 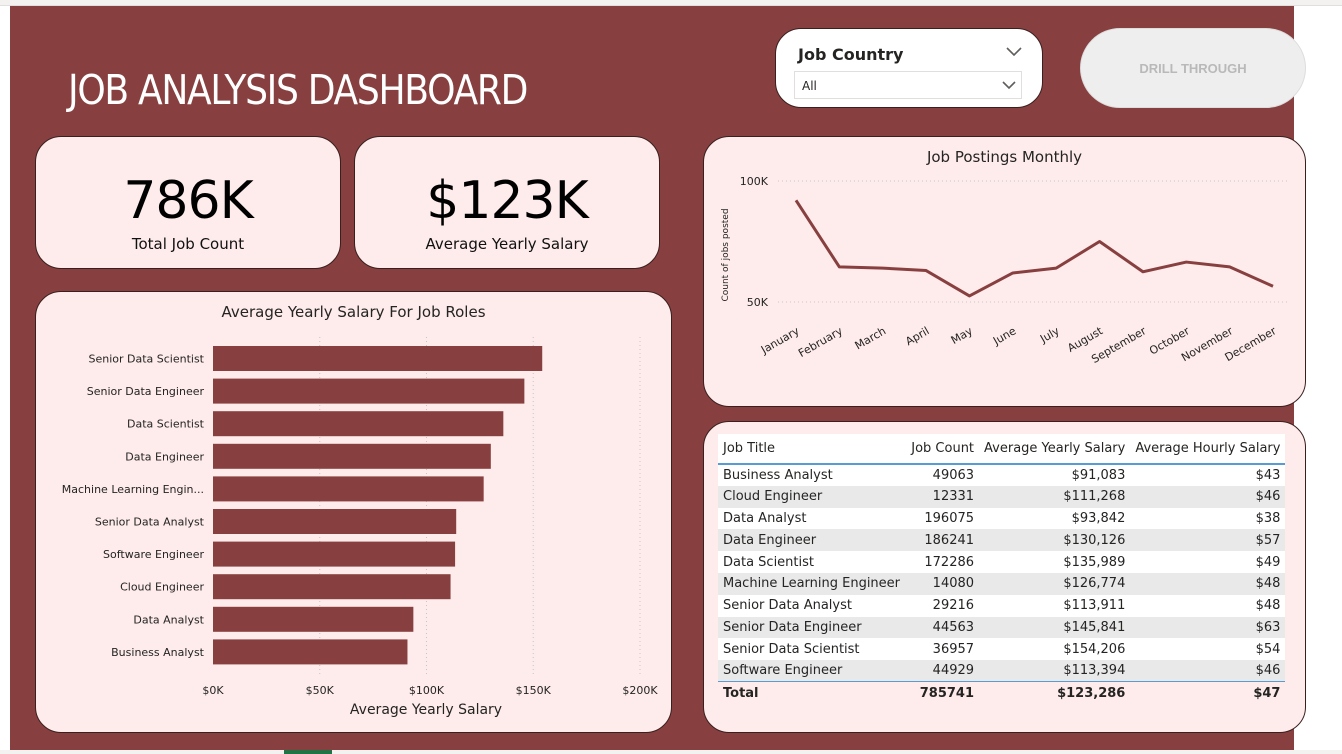 I want to click on x-tick-label: June, so click(x=1004, y=336).